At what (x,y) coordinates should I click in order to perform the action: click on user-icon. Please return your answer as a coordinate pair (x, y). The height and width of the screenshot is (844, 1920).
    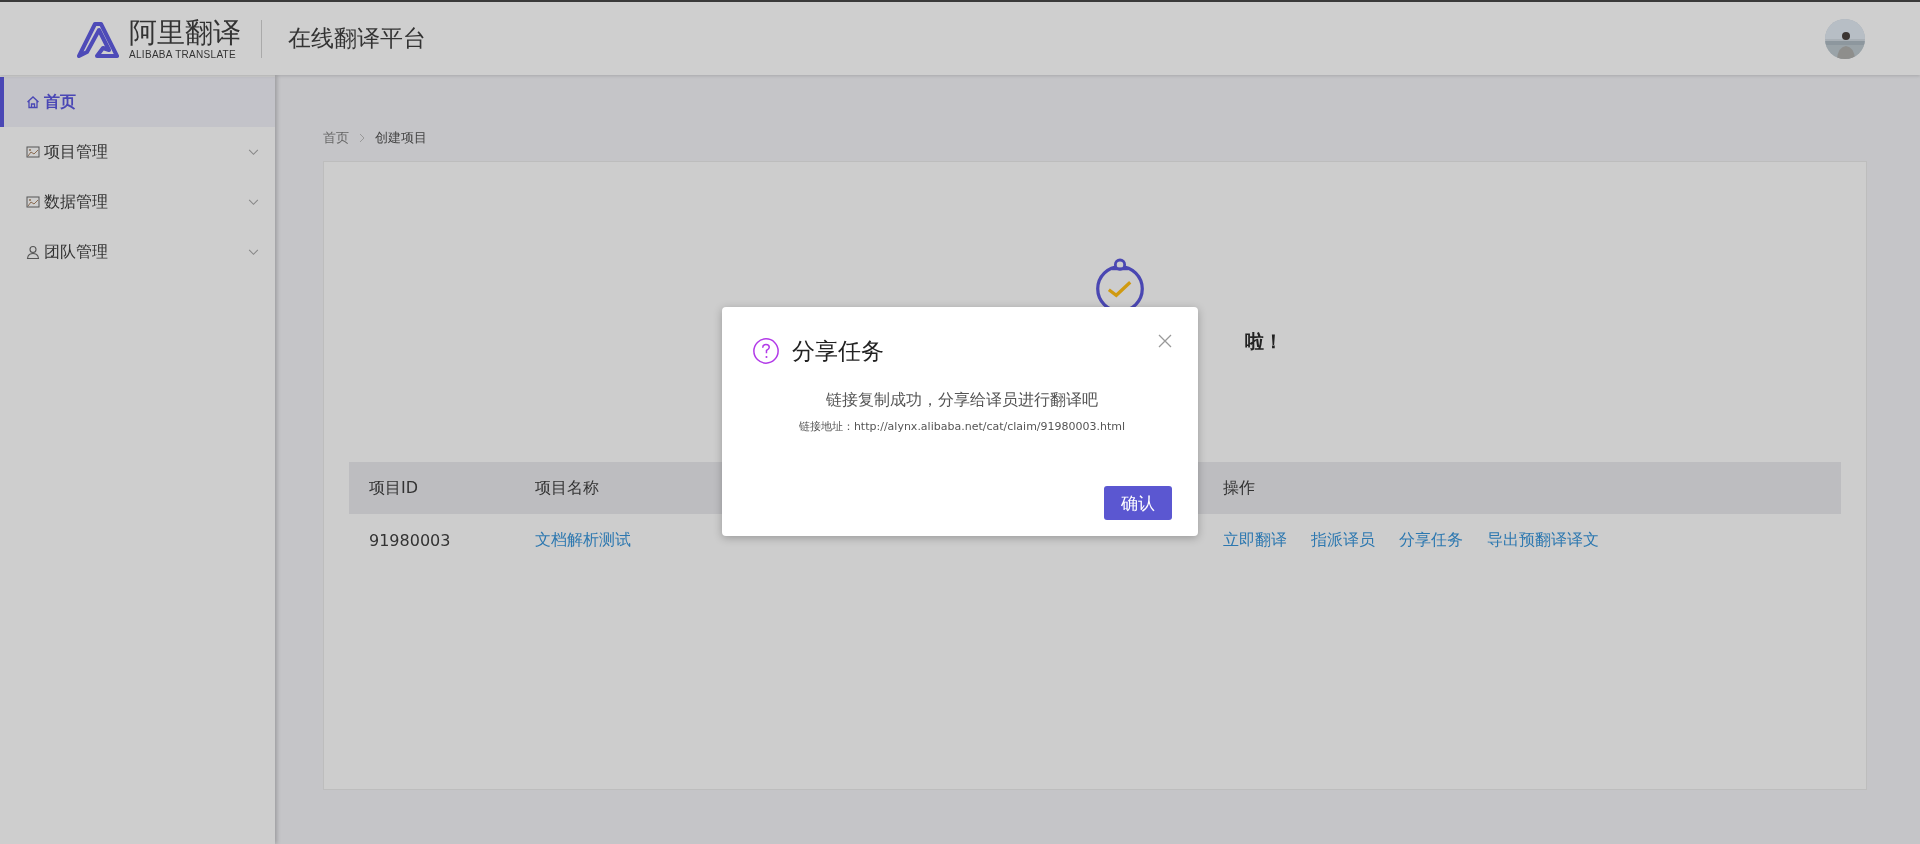
    Looking at the image, I should click on (33, 252).